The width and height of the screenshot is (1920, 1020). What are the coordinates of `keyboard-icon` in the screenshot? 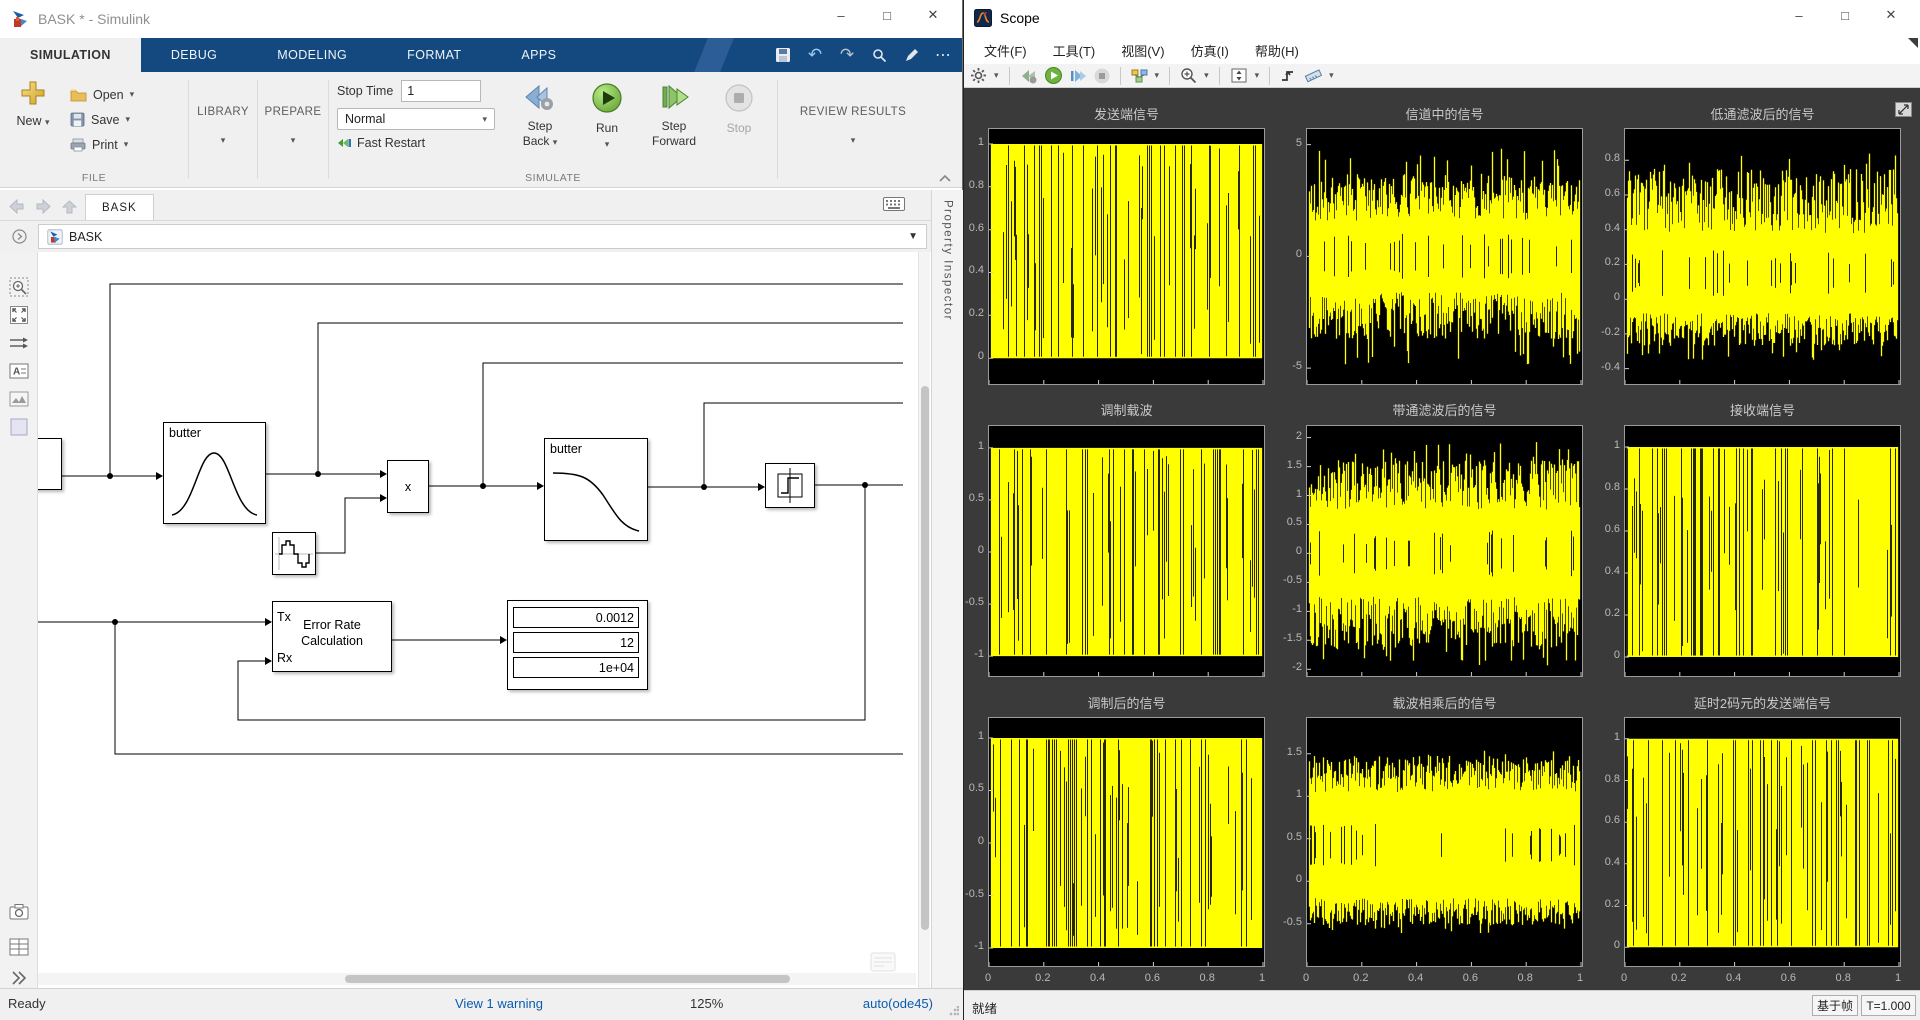 It's located at (894, 204).